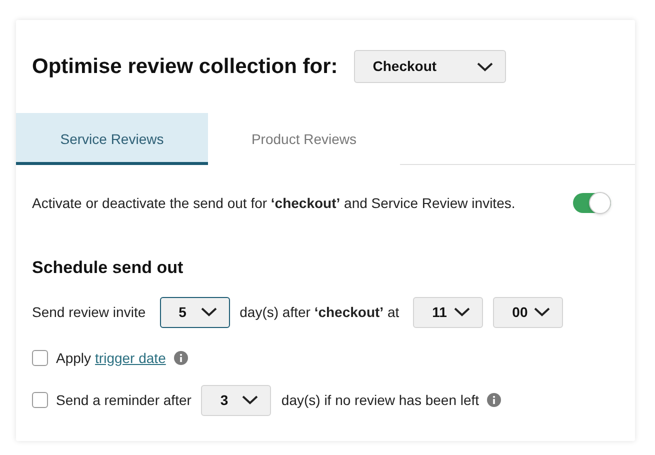 The image size is (655, 455). I want to click on hour-dropdown: 11, so click(448, 312).